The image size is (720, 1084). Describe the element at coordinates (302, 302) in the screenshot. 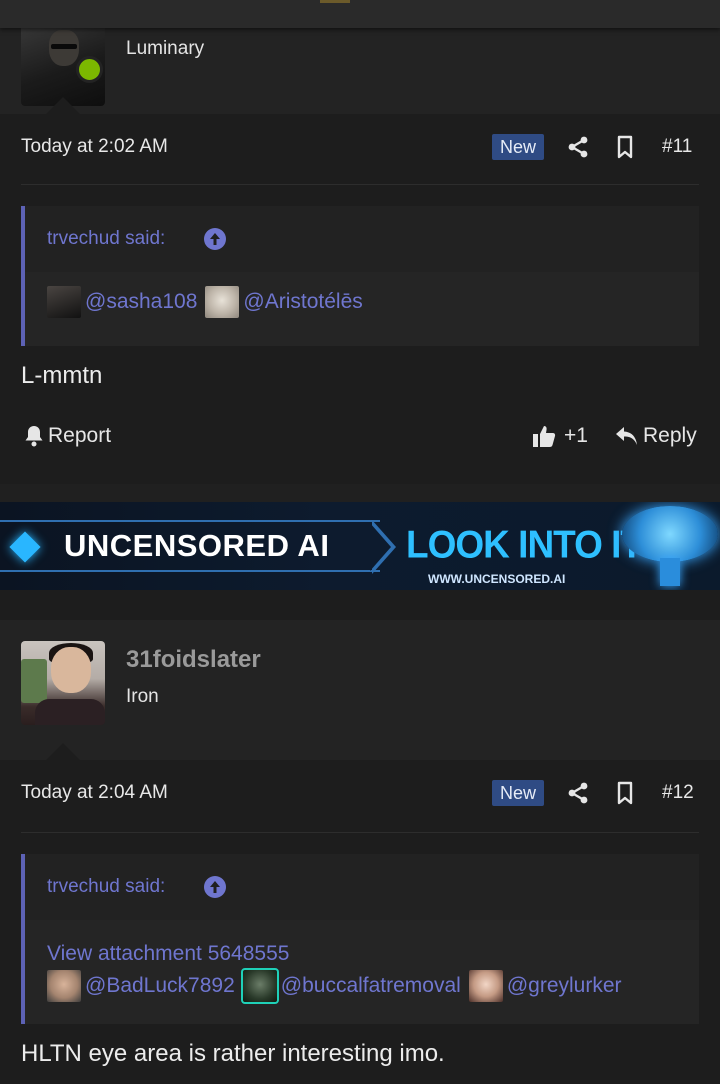

I see `mention-link: @Aristotélēs` at that location.